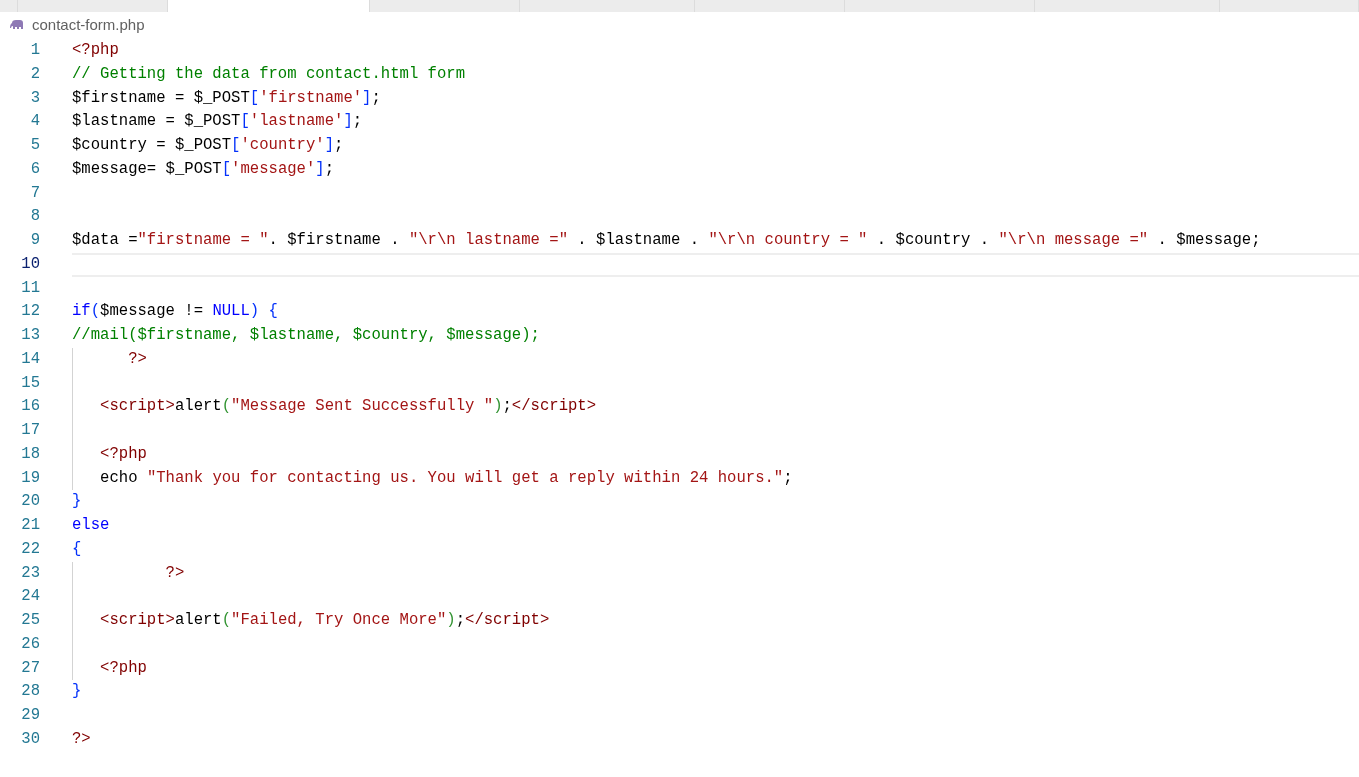 Image resolution: width=1359 pixels, height=777 pixels. I want to click on code-line: $lastname = $_POST['lastname'];, so click(218, 122).